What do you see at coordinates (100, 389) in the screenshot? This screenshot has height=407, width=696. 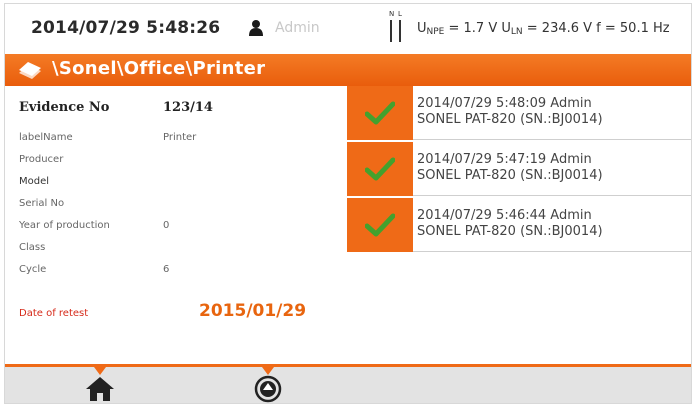 I see `home-icon` at bounding box center [100, 389].